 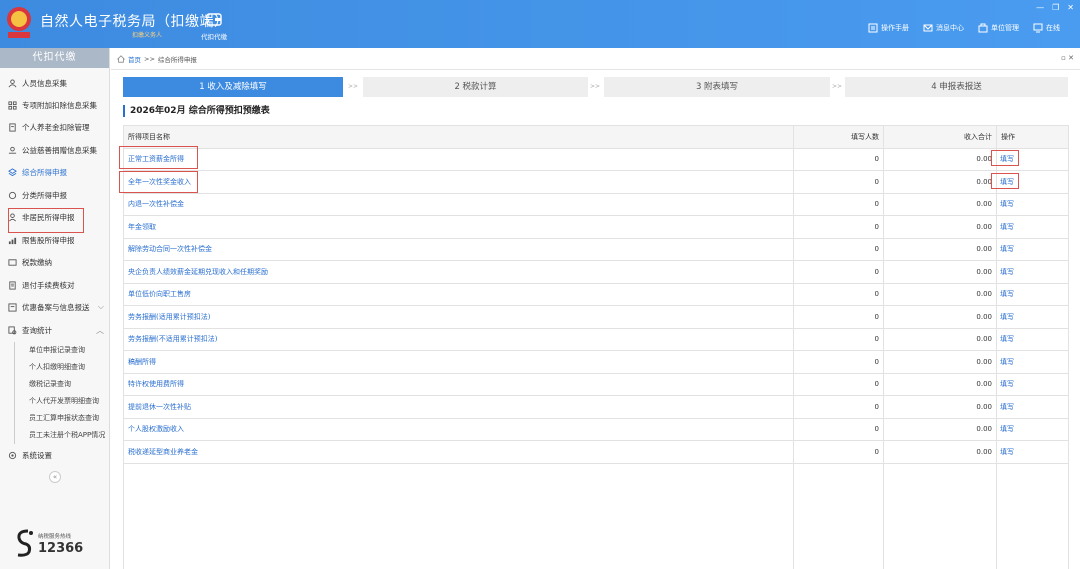 I want to click on bar-icon, so click(x=12, y=240).